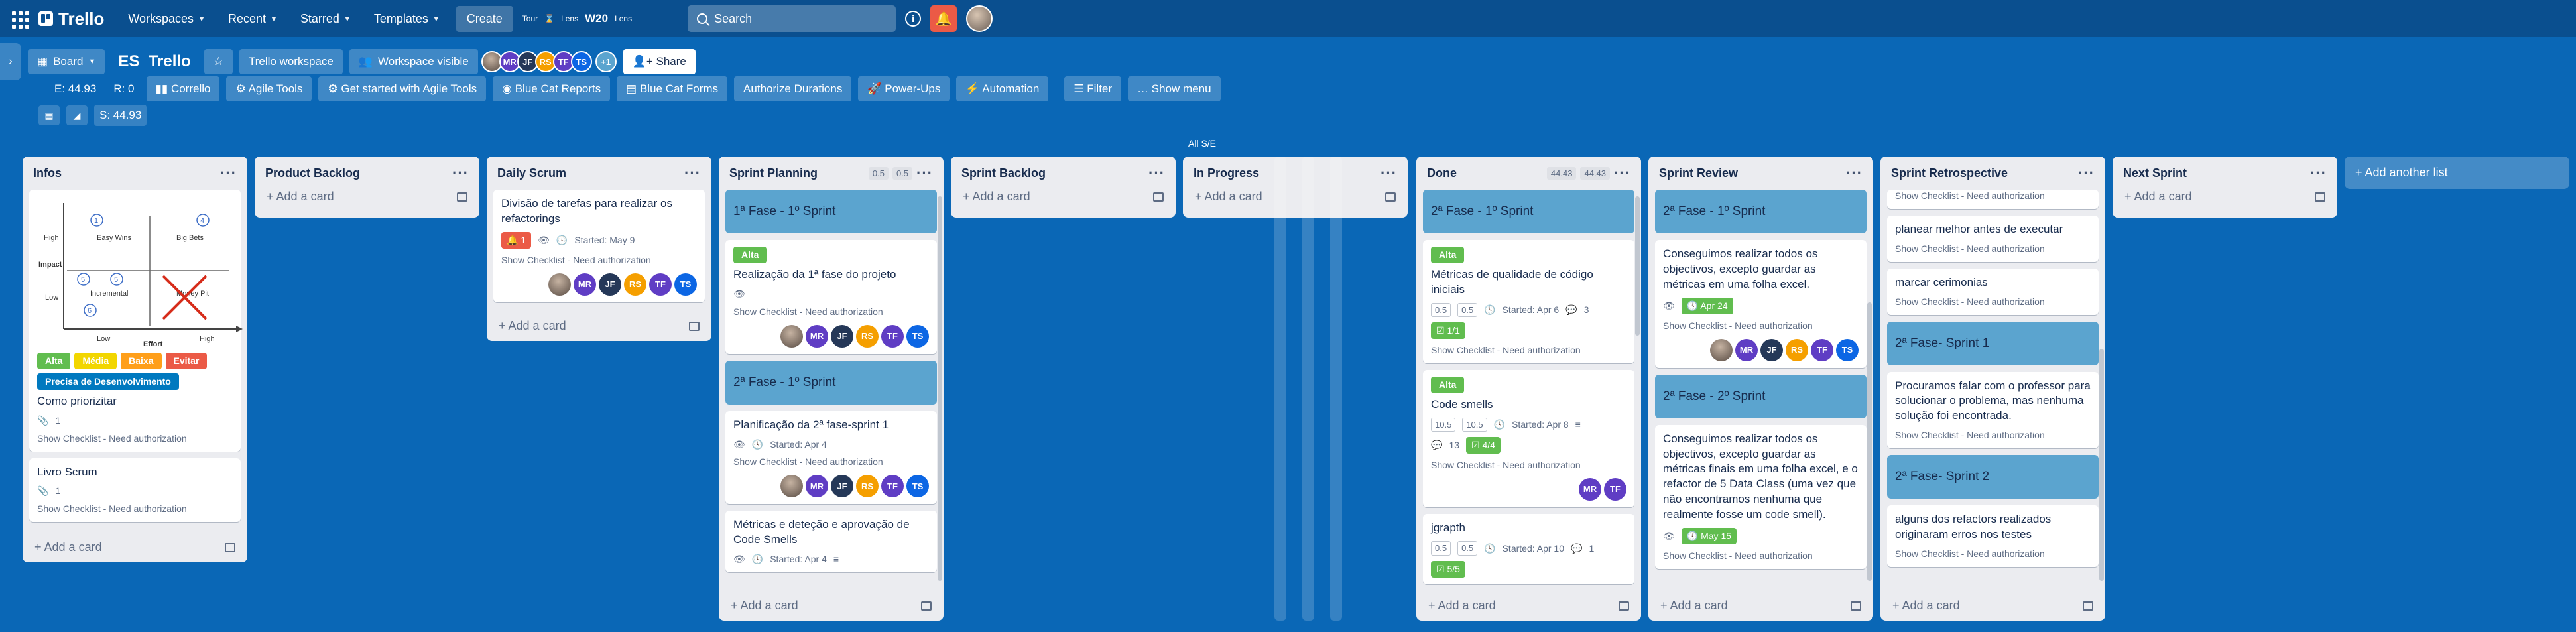  What do you see at coordinates (77, 115) in the screenshot?
I see `chart-icon: ◢` at bounding box center [77, 115].